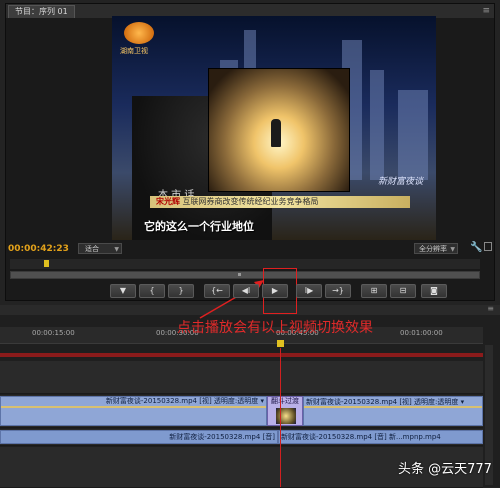  What do you see at coordinates (152, 291) in the screenshot?
I see `mark-in-button: {` at bounding box center [152, 291].